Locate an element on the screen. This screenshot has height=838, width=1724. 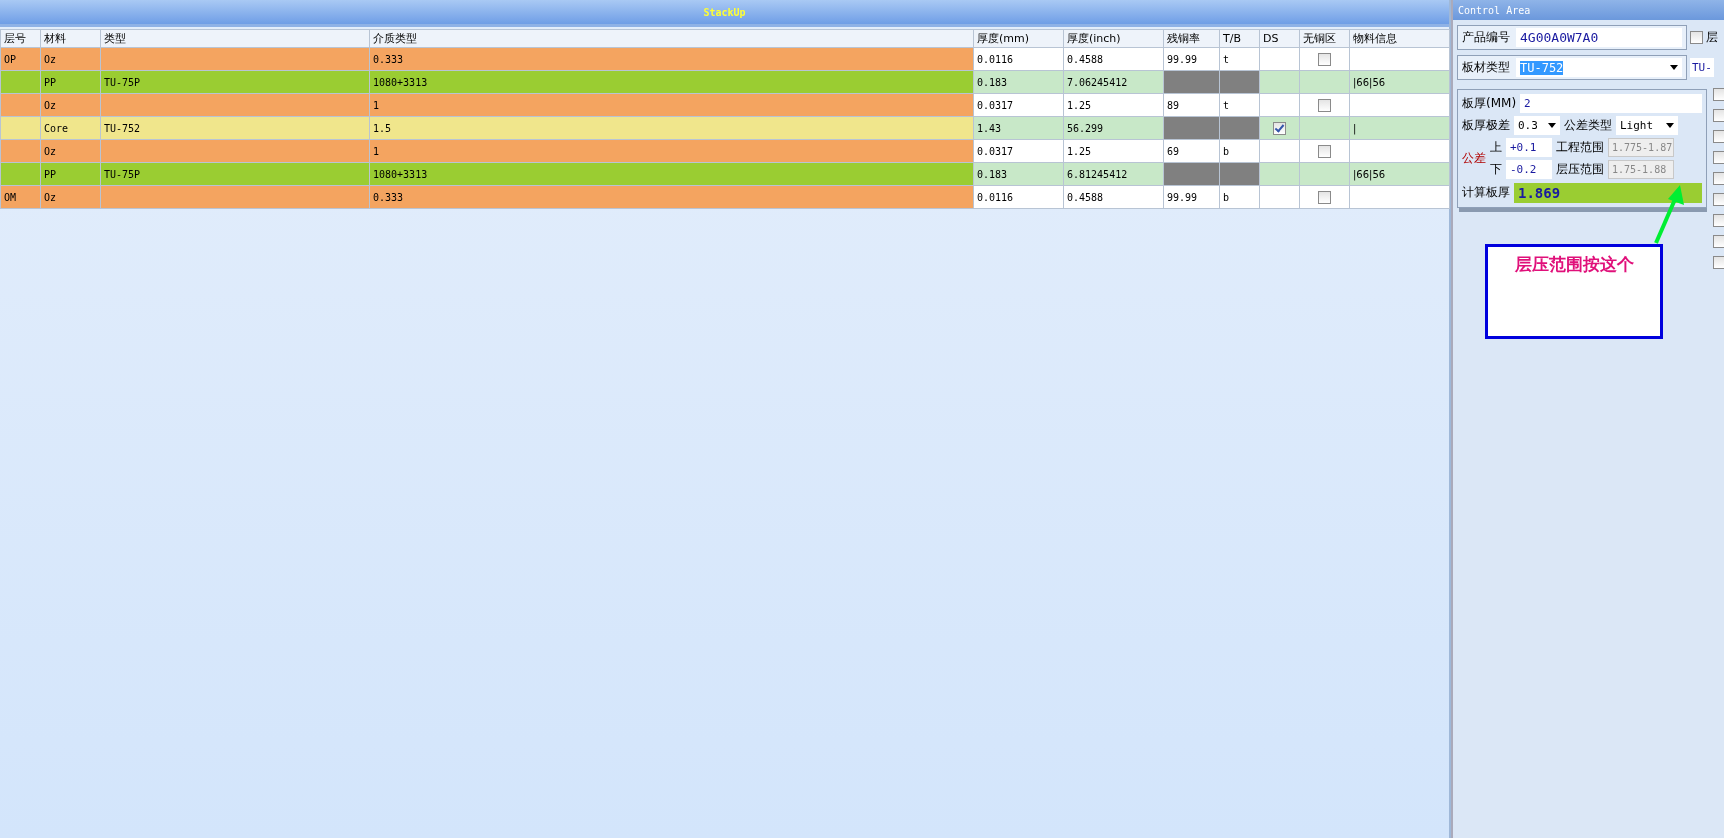
field-label: 工程范围 is located at coordinates (1580, 147).